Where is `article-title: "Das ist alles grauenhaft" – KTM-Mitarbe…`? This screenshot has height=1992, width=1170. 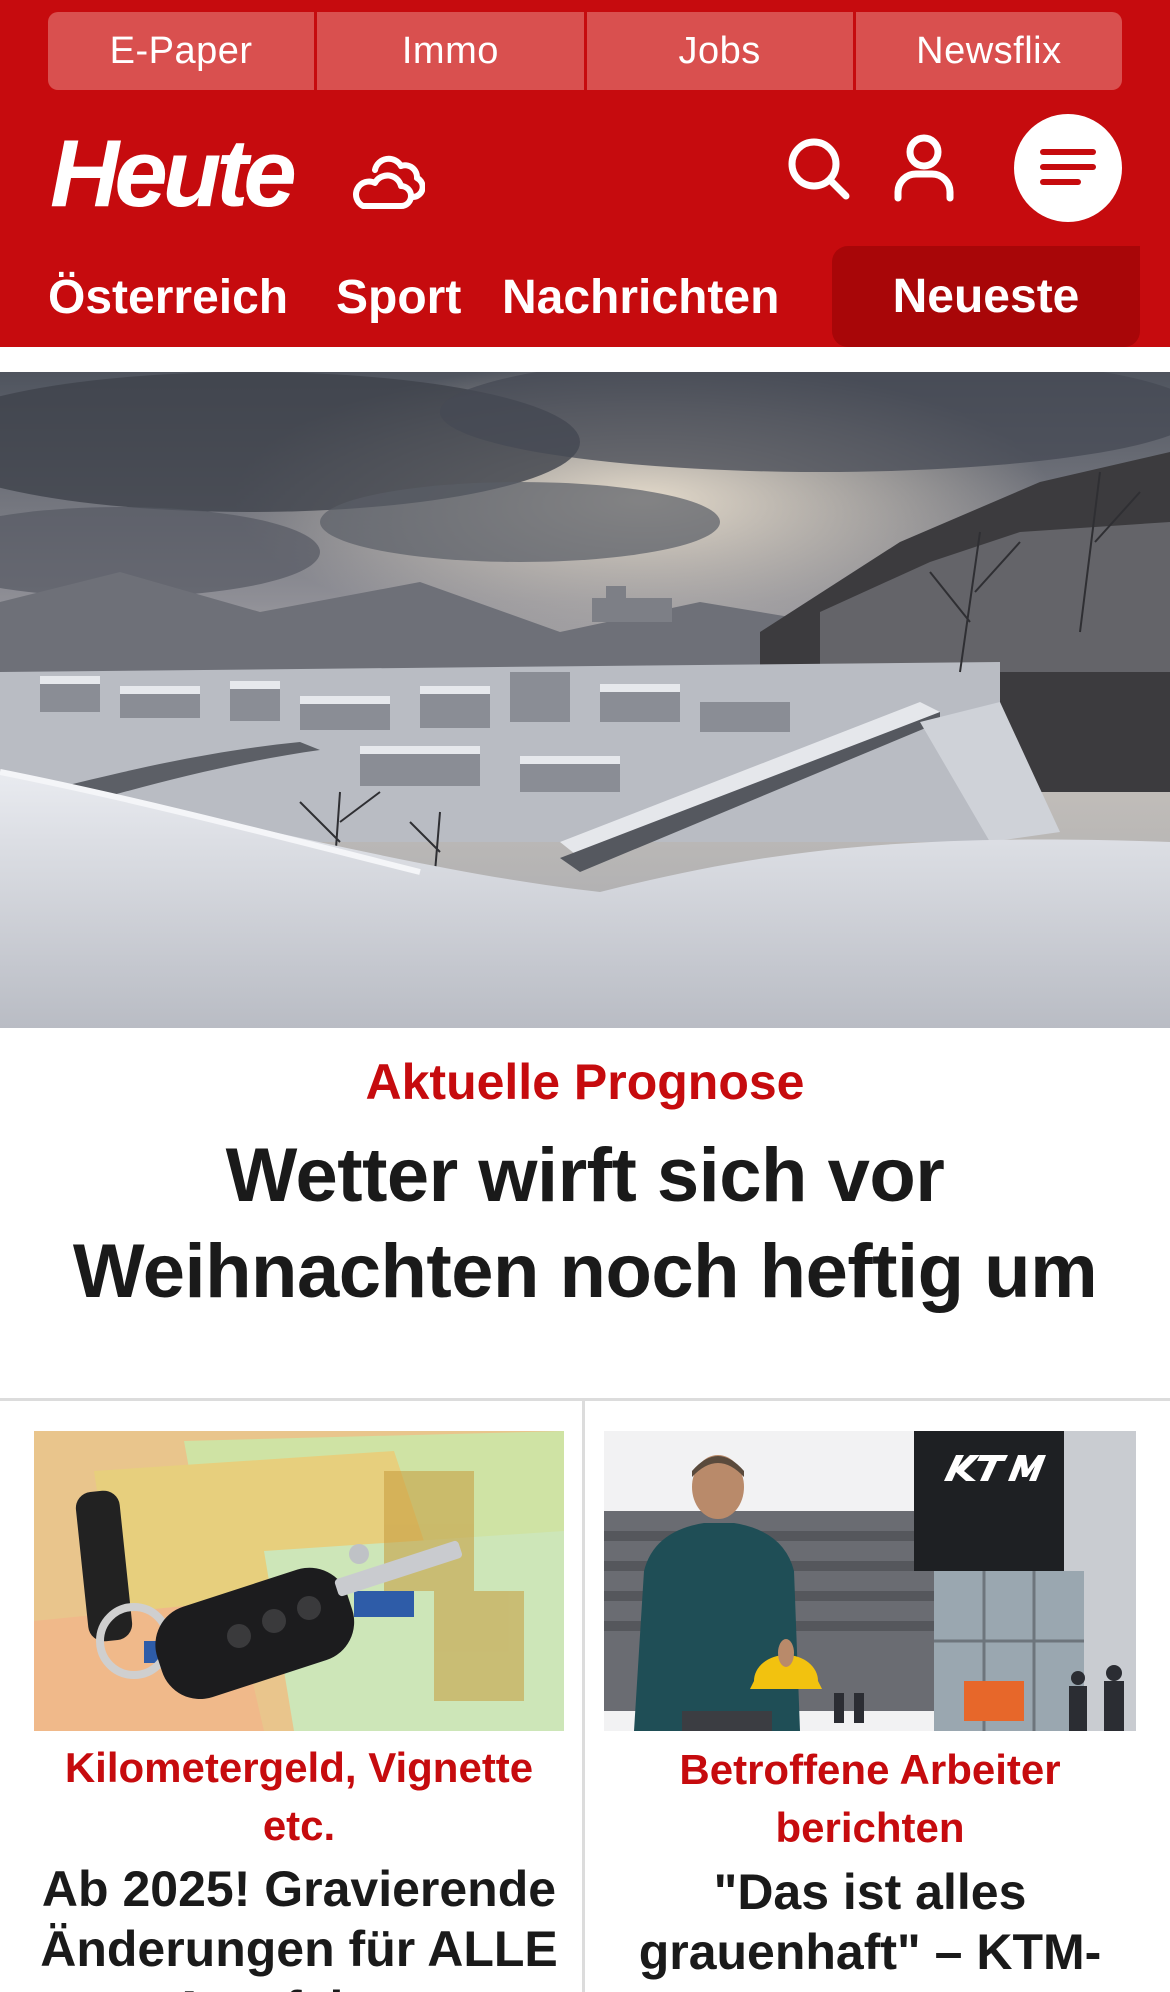
article-title: "Das ist alles grauenhaft" – KTM-Mitarbe… is located at coordinates (870, 1927).